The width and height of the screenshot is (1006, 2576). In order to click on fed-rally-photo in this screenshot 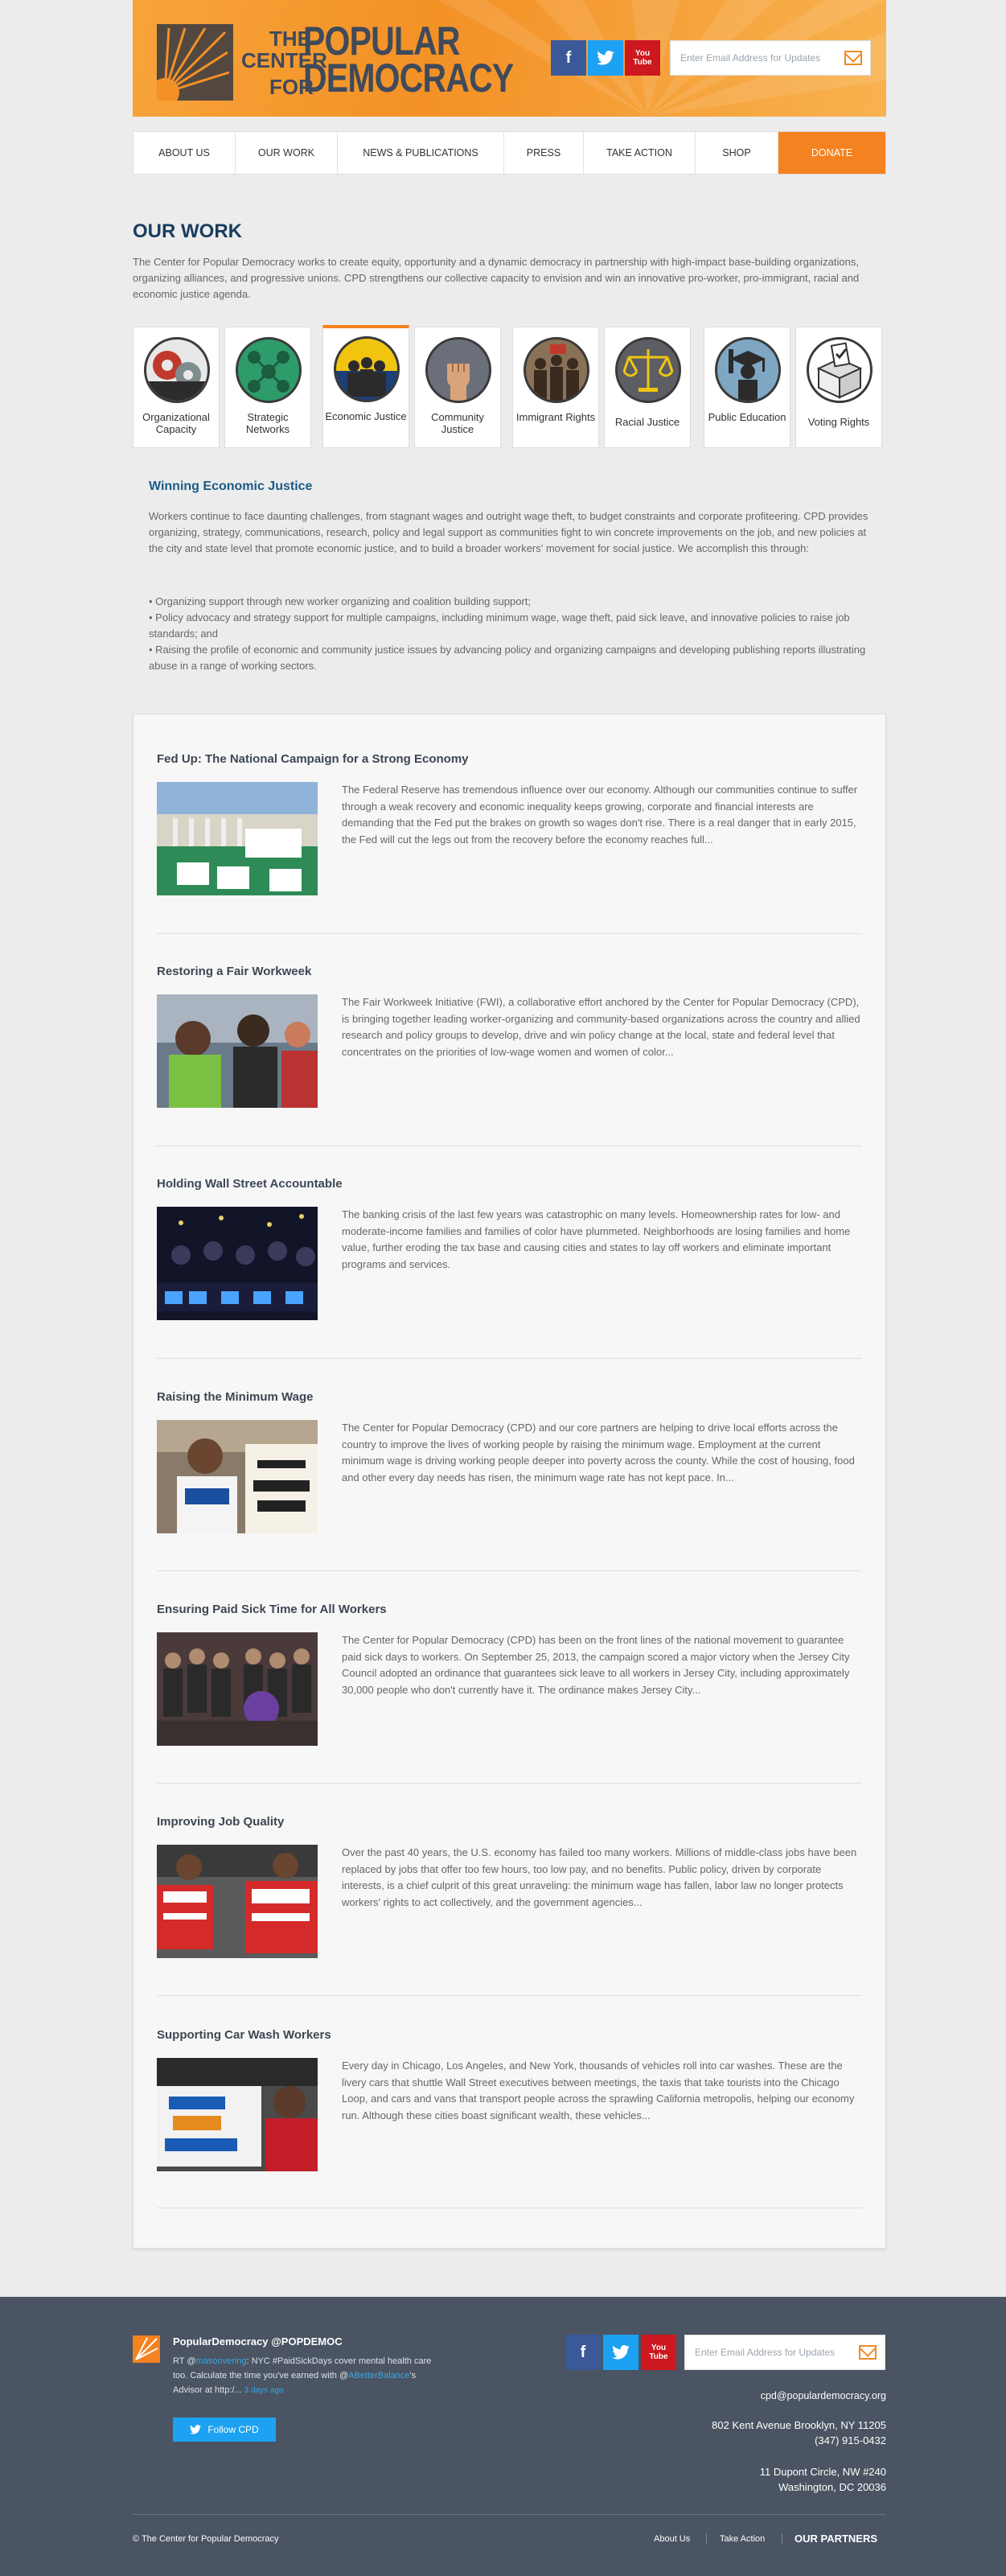, I will do `click(237, 838)`.